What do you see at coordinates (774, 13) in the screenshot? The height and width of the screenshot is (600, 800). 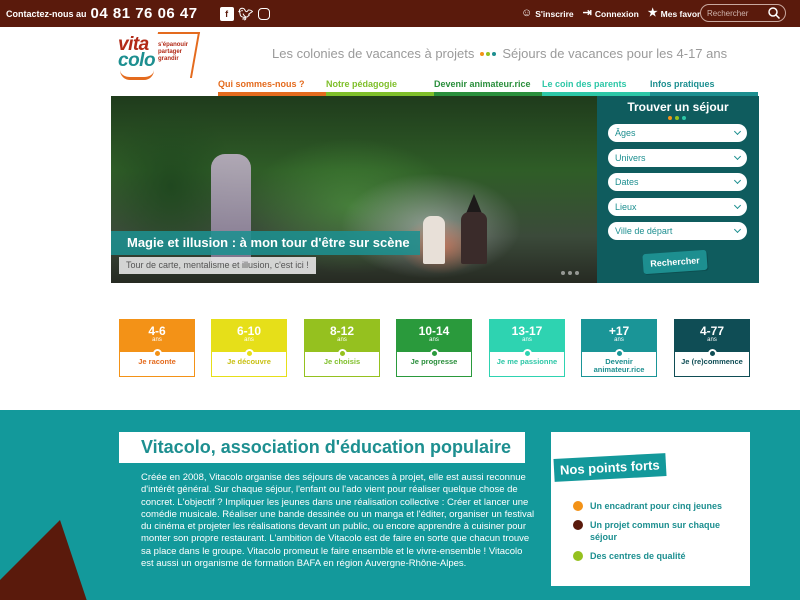 I see `search-icon` at bounding box center [774, 13].